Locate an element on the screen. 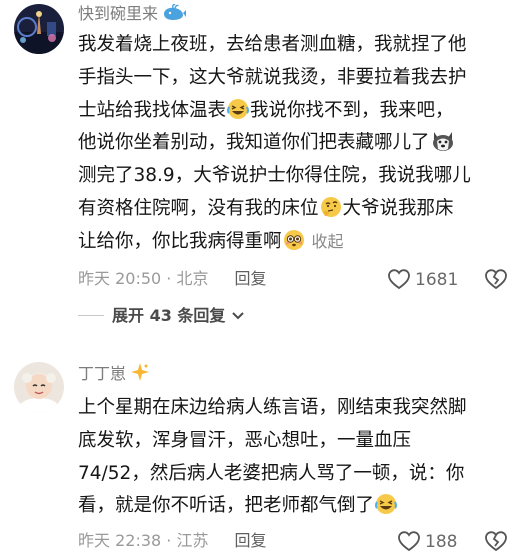  like-count: 1681 is located at coordinates (437, 280).